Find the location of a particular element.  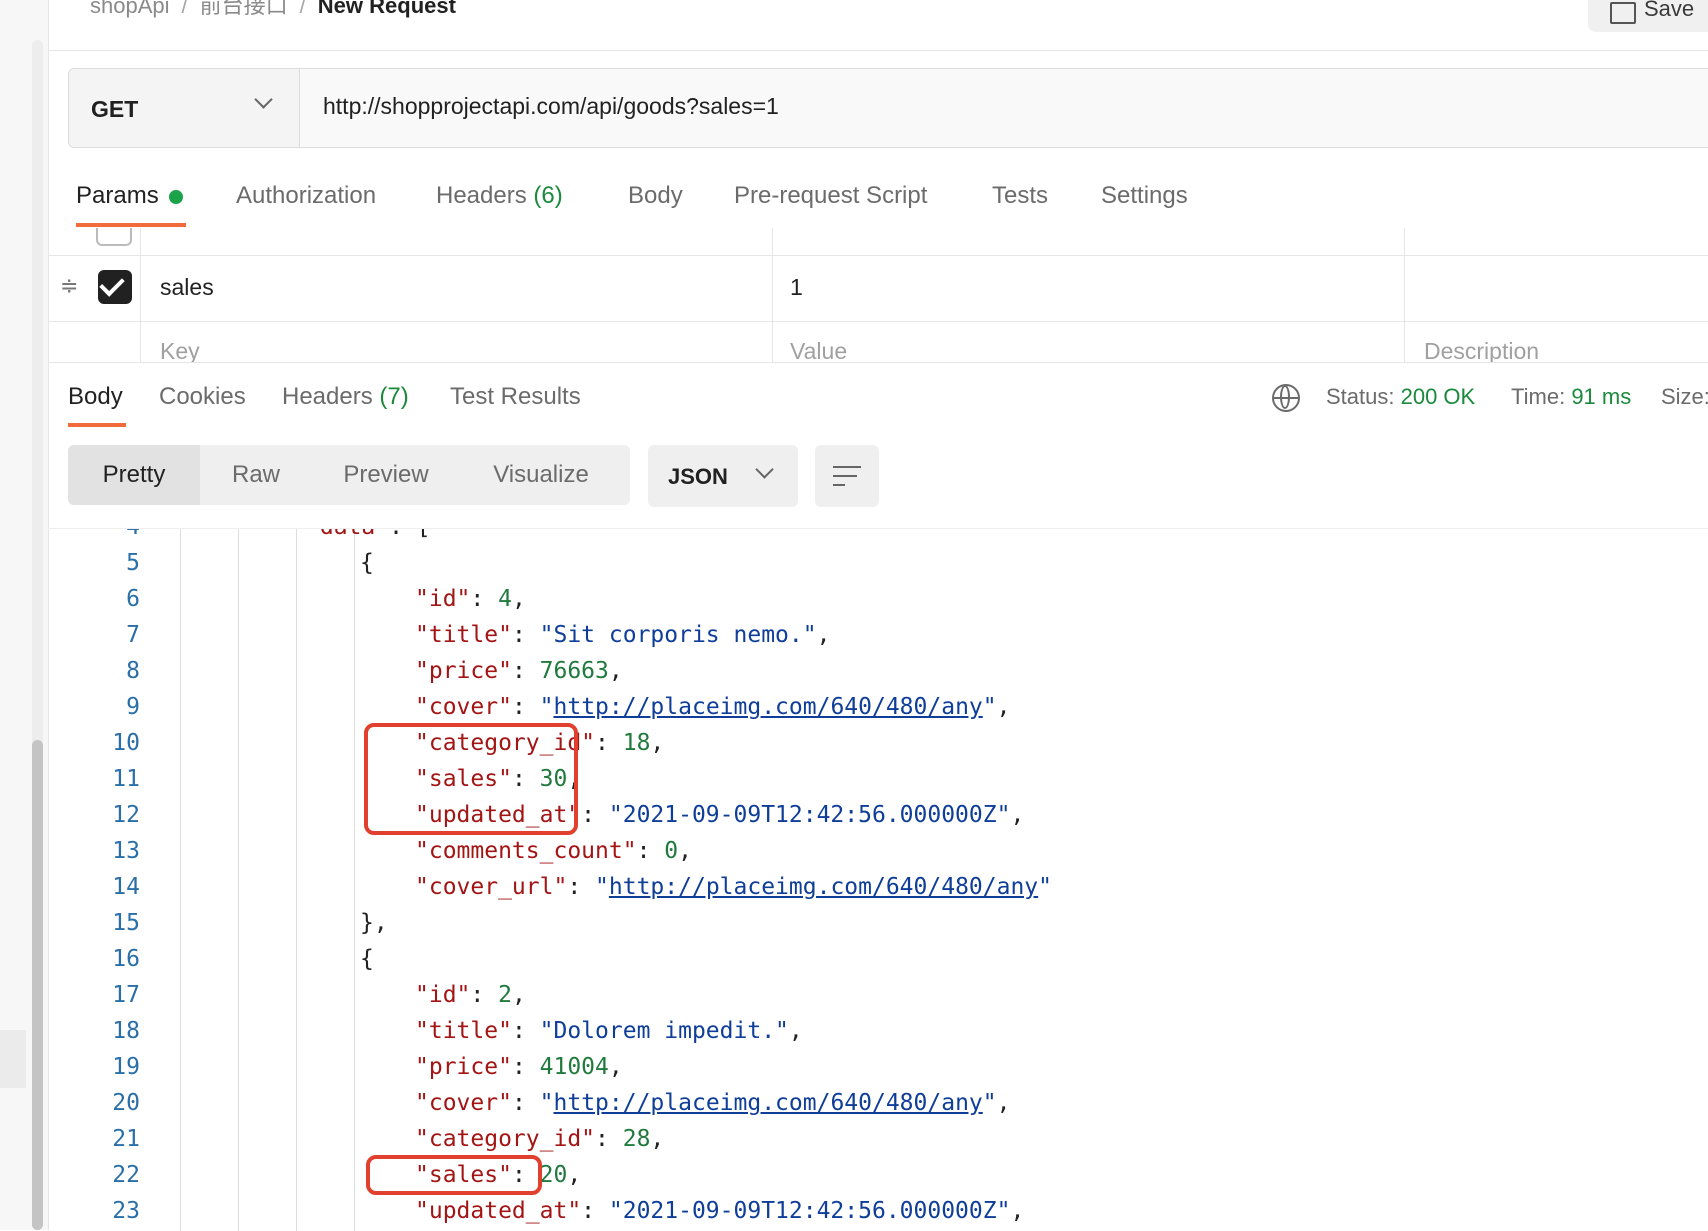

response-tab-cookies: Cookies is located at coordinates (202, 397).